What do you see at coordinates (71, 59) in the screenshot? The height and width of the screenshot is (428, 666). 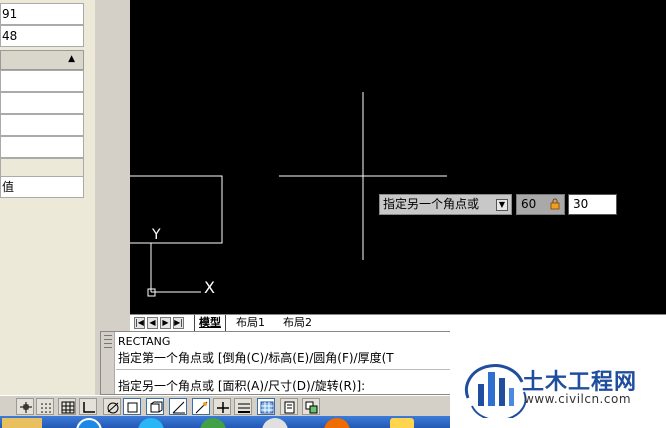 I see `triangle-up-icon: ▲` at bounding box center [71, 59].